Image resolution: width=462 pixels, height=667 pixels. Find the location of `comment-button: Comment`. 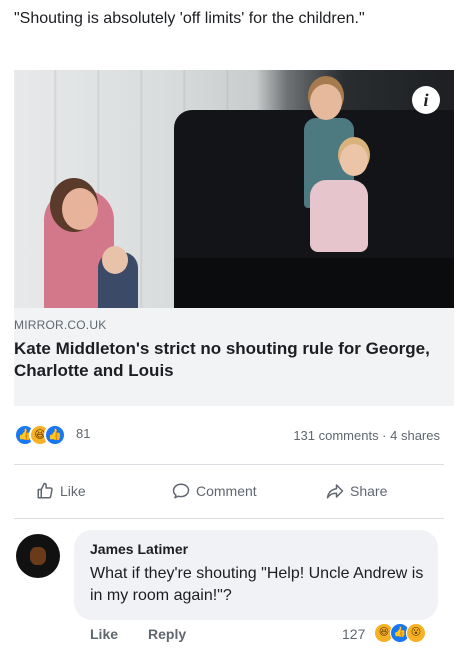

comment-button: Comment is located at coordinates (214, 491).